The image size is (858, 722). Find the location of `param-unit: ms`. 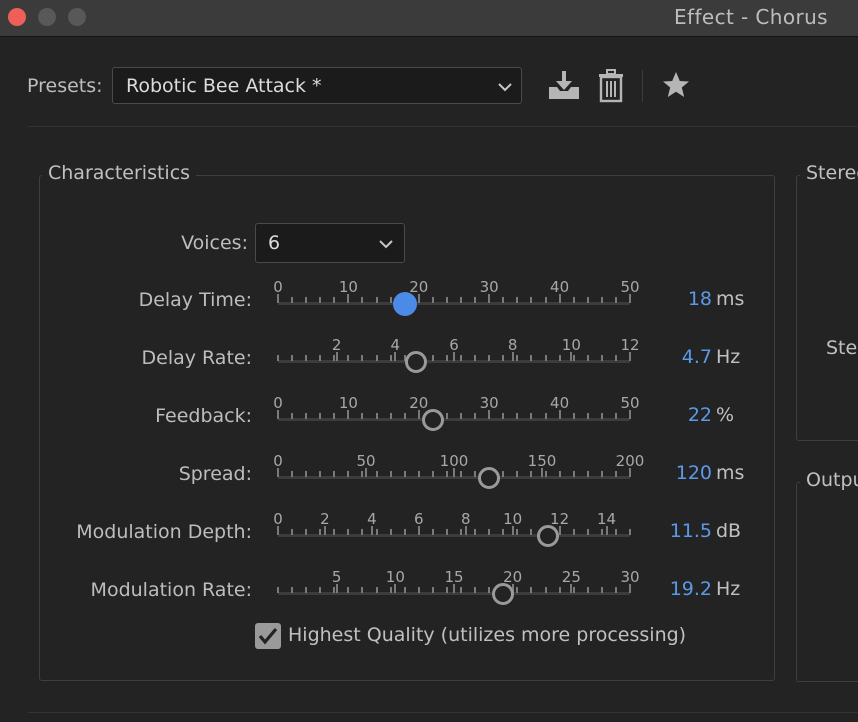

param-unit: ms is located at coordinates (730, 299).